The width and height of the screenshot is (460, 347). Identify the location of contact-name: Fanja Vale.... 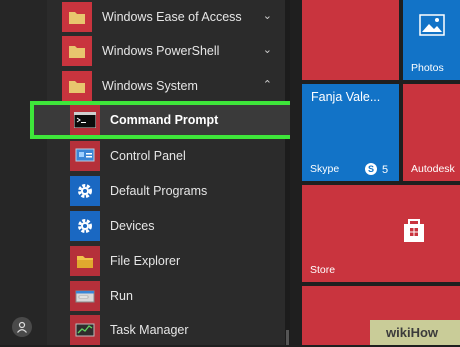
(346, 97).